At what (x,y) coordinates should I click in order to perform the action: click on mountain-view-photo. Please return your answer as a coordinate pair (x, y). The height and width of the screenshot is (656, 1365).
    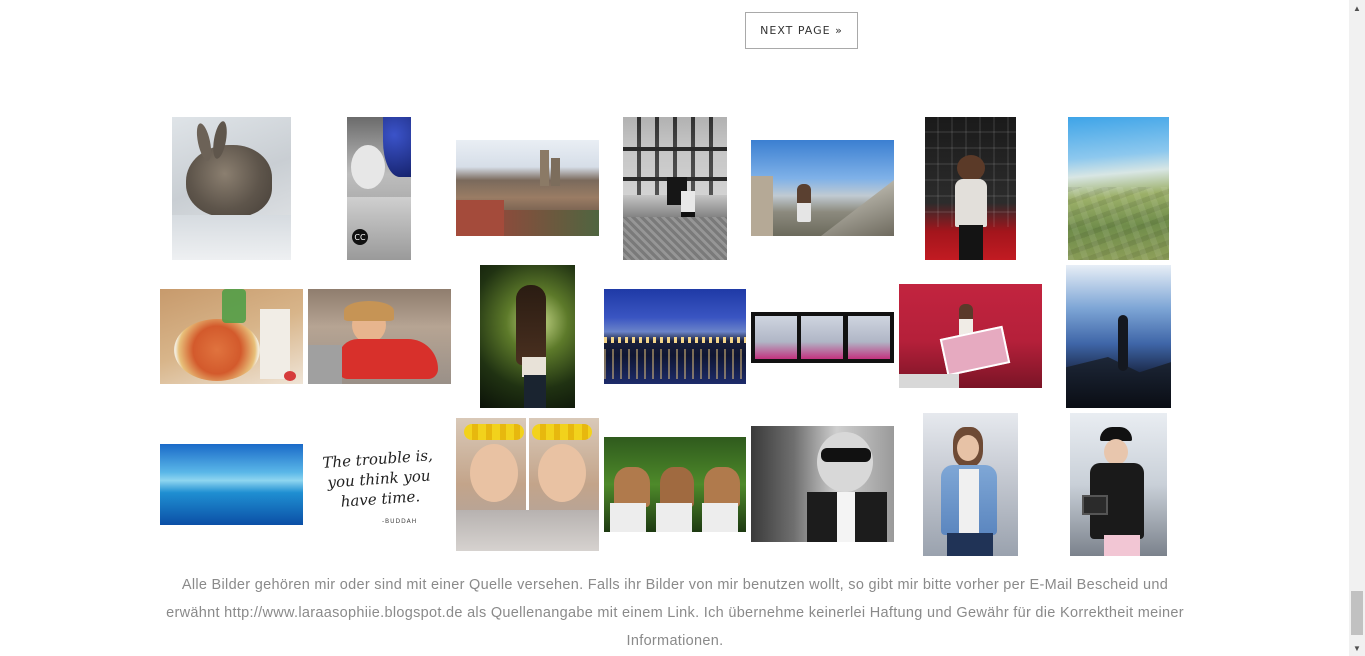
    Looking at the image, I should click on (822, 188).